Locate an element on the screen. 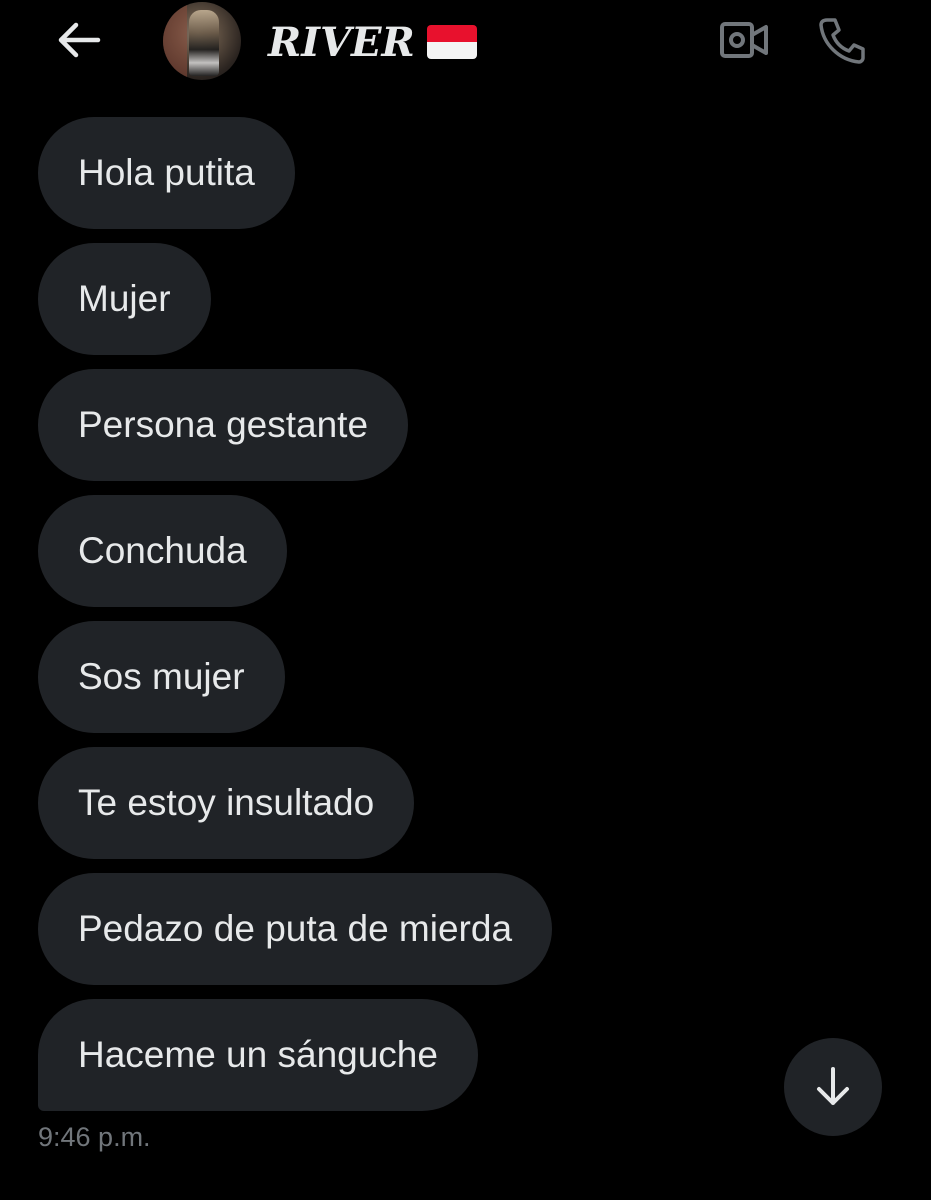  contact-name: RIVER is located at coordinates (341, 42).